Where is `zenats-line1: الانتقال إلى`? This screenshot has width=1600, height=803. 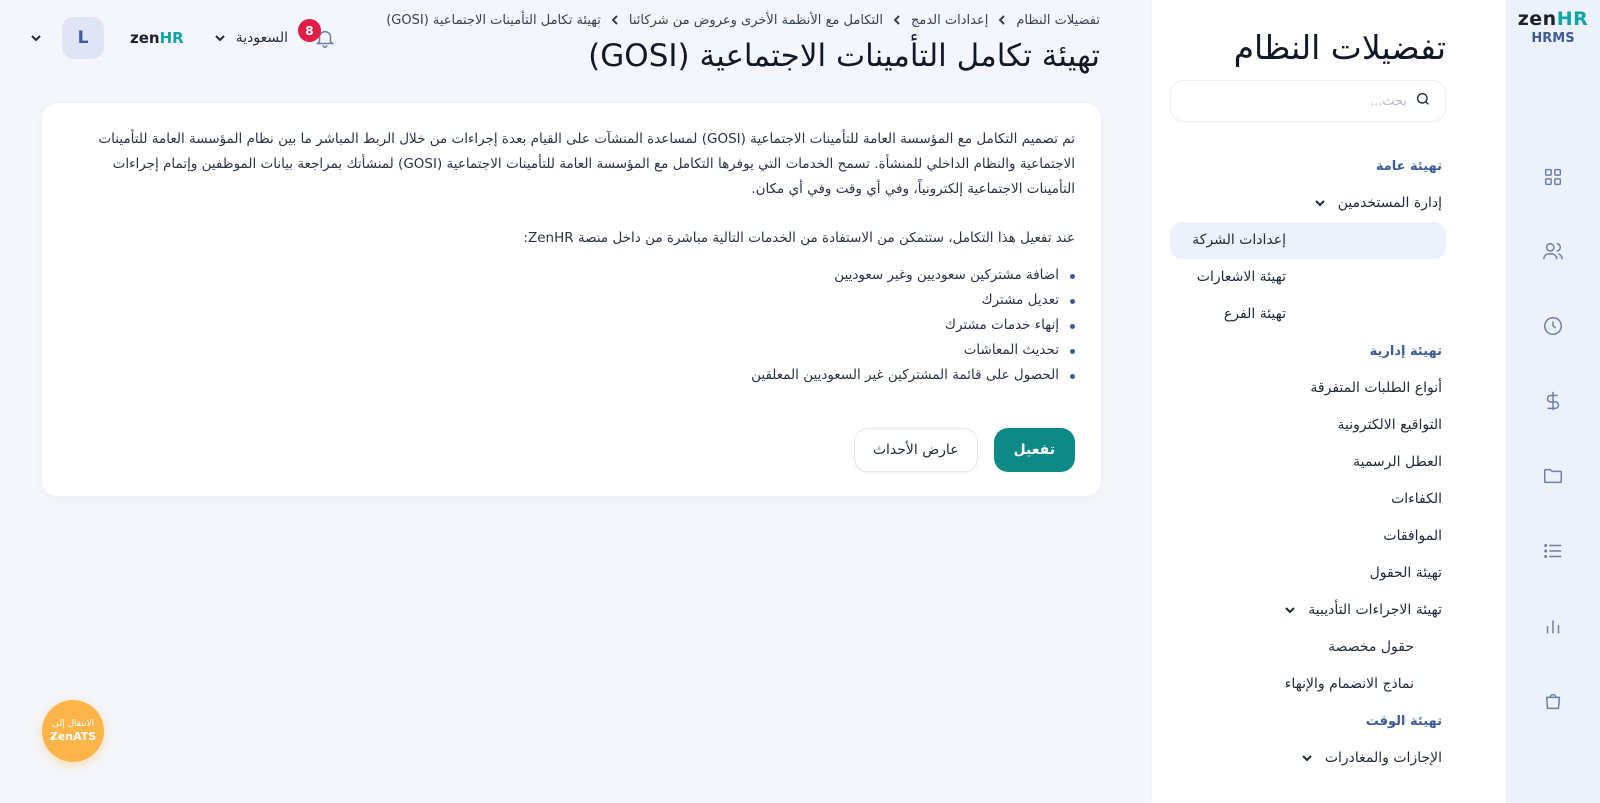 zenats-line1: الانتقال إلى is located at coordinates (73, 724).